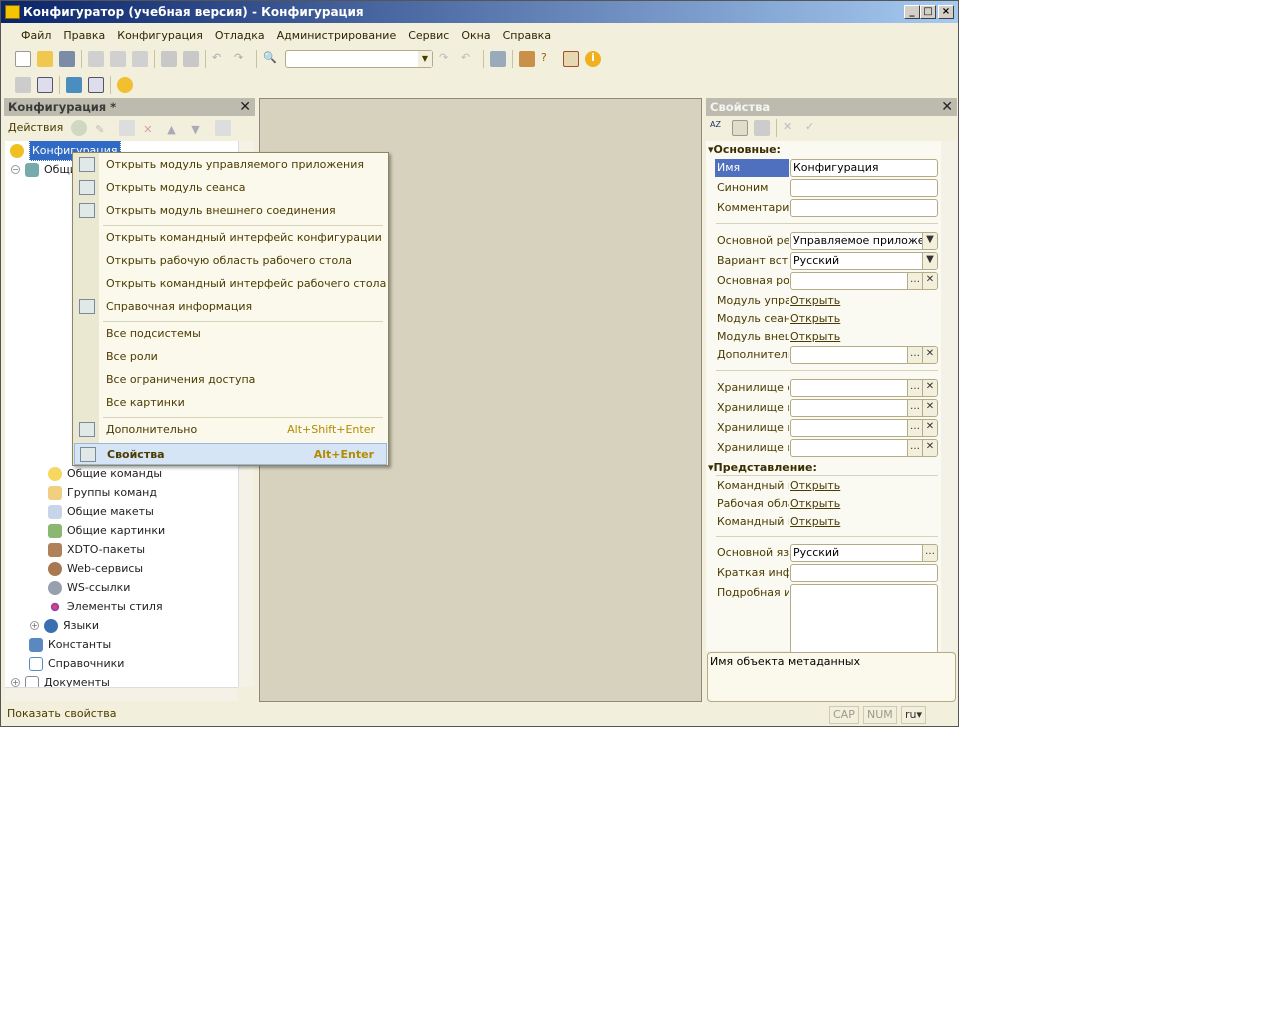 This screenshot has width=1280, height=1024. Describe the element at coordinates (96, 549) in the screenshot. I see `tree-item-xdto-packages: XDTO-пакеты` at that location.